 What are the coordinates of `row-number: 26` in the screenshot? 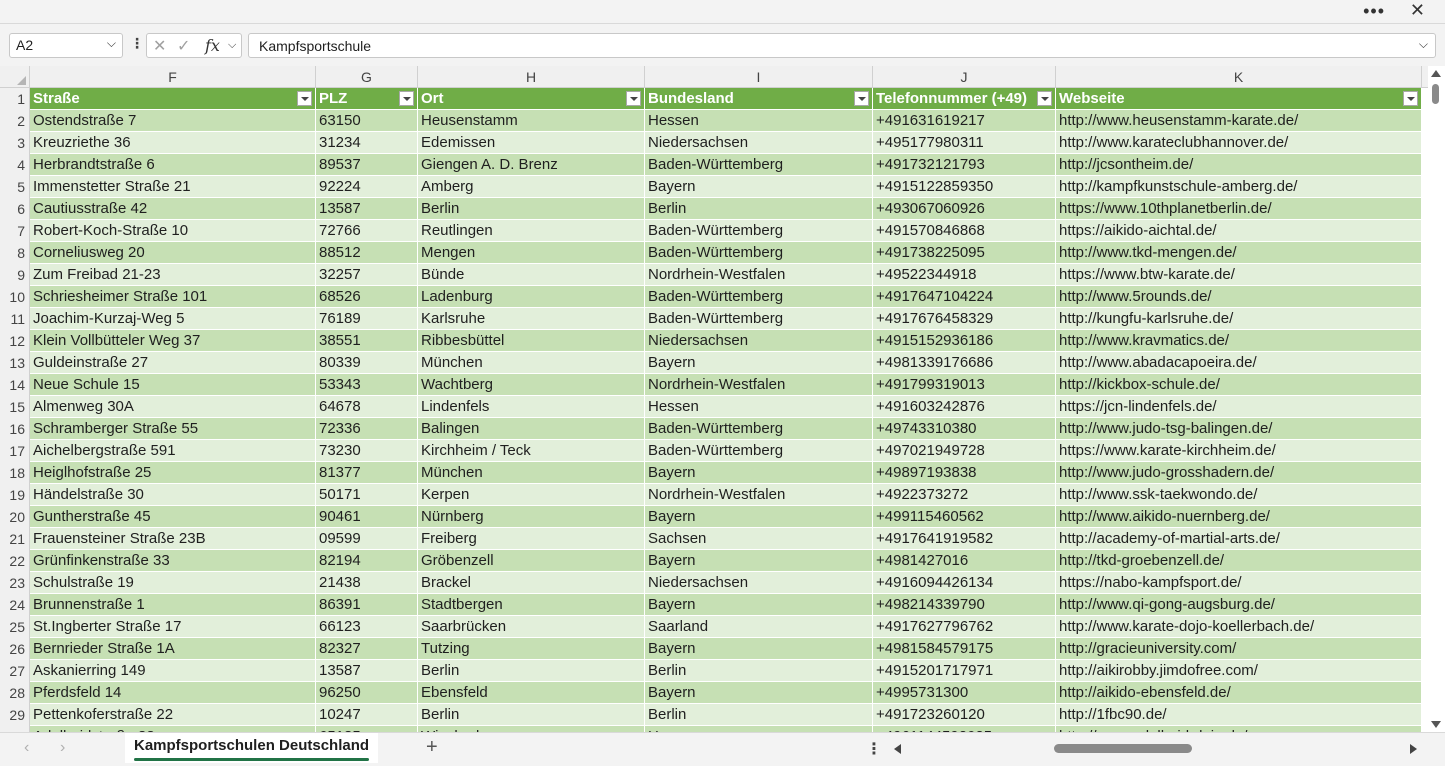 It's located at (15, 649).